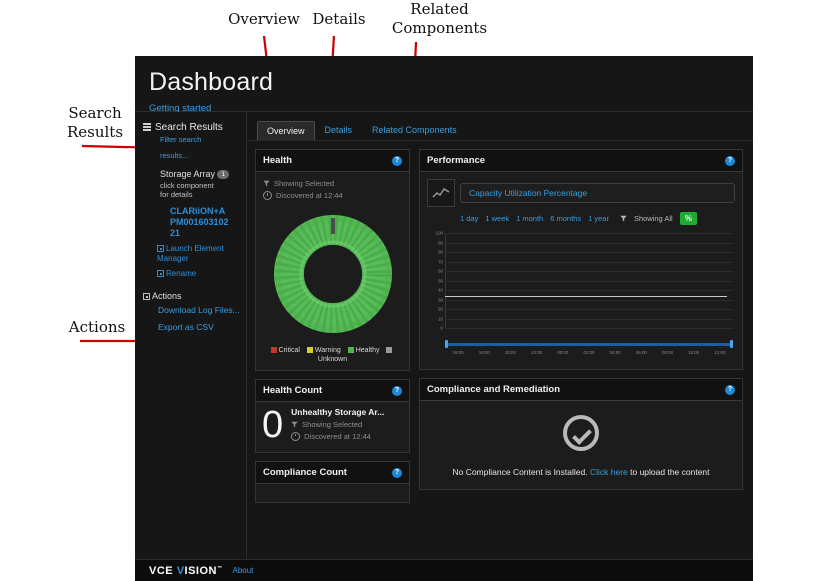 This screenshot has height=581, width=820. What do you see at coordinates (190, 254) in the screenshot?
I see `launch-element-manager-label: Launch Element Manager` at bounding box center [190, 254].